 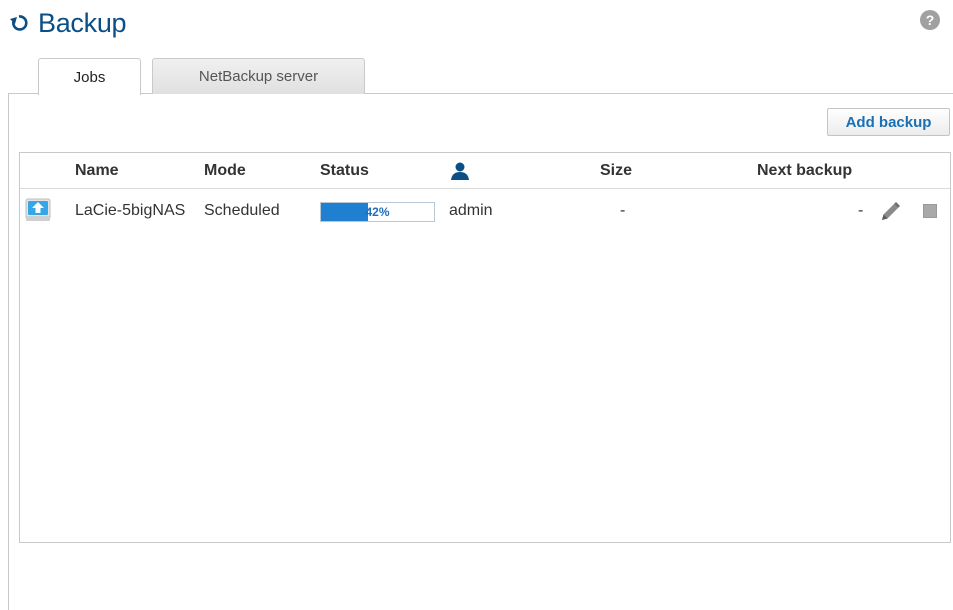 What do you see at coordinates (97, 171) in the screenshot?
I see `column-name: Name` at bounding box center [97, 171].